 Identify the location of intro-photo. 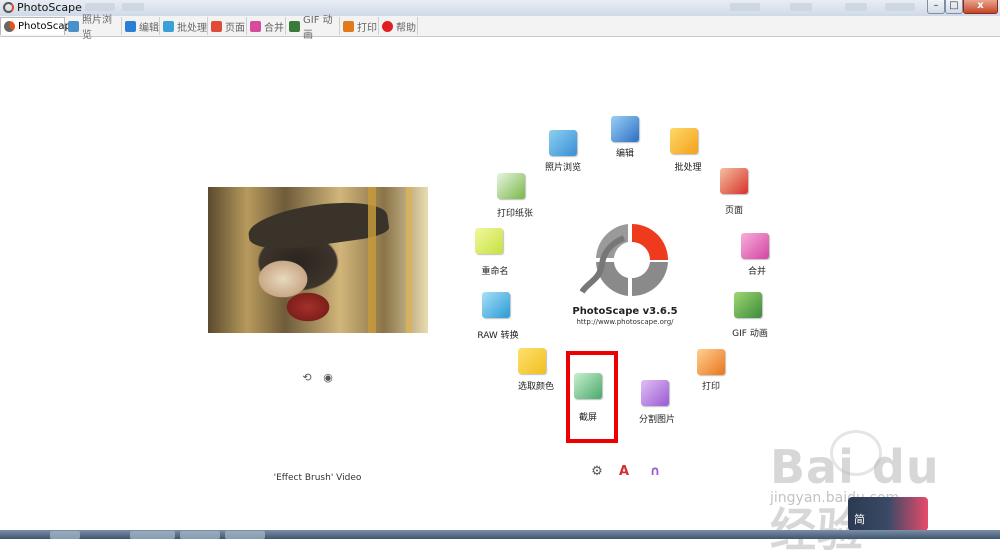
(318, 260).